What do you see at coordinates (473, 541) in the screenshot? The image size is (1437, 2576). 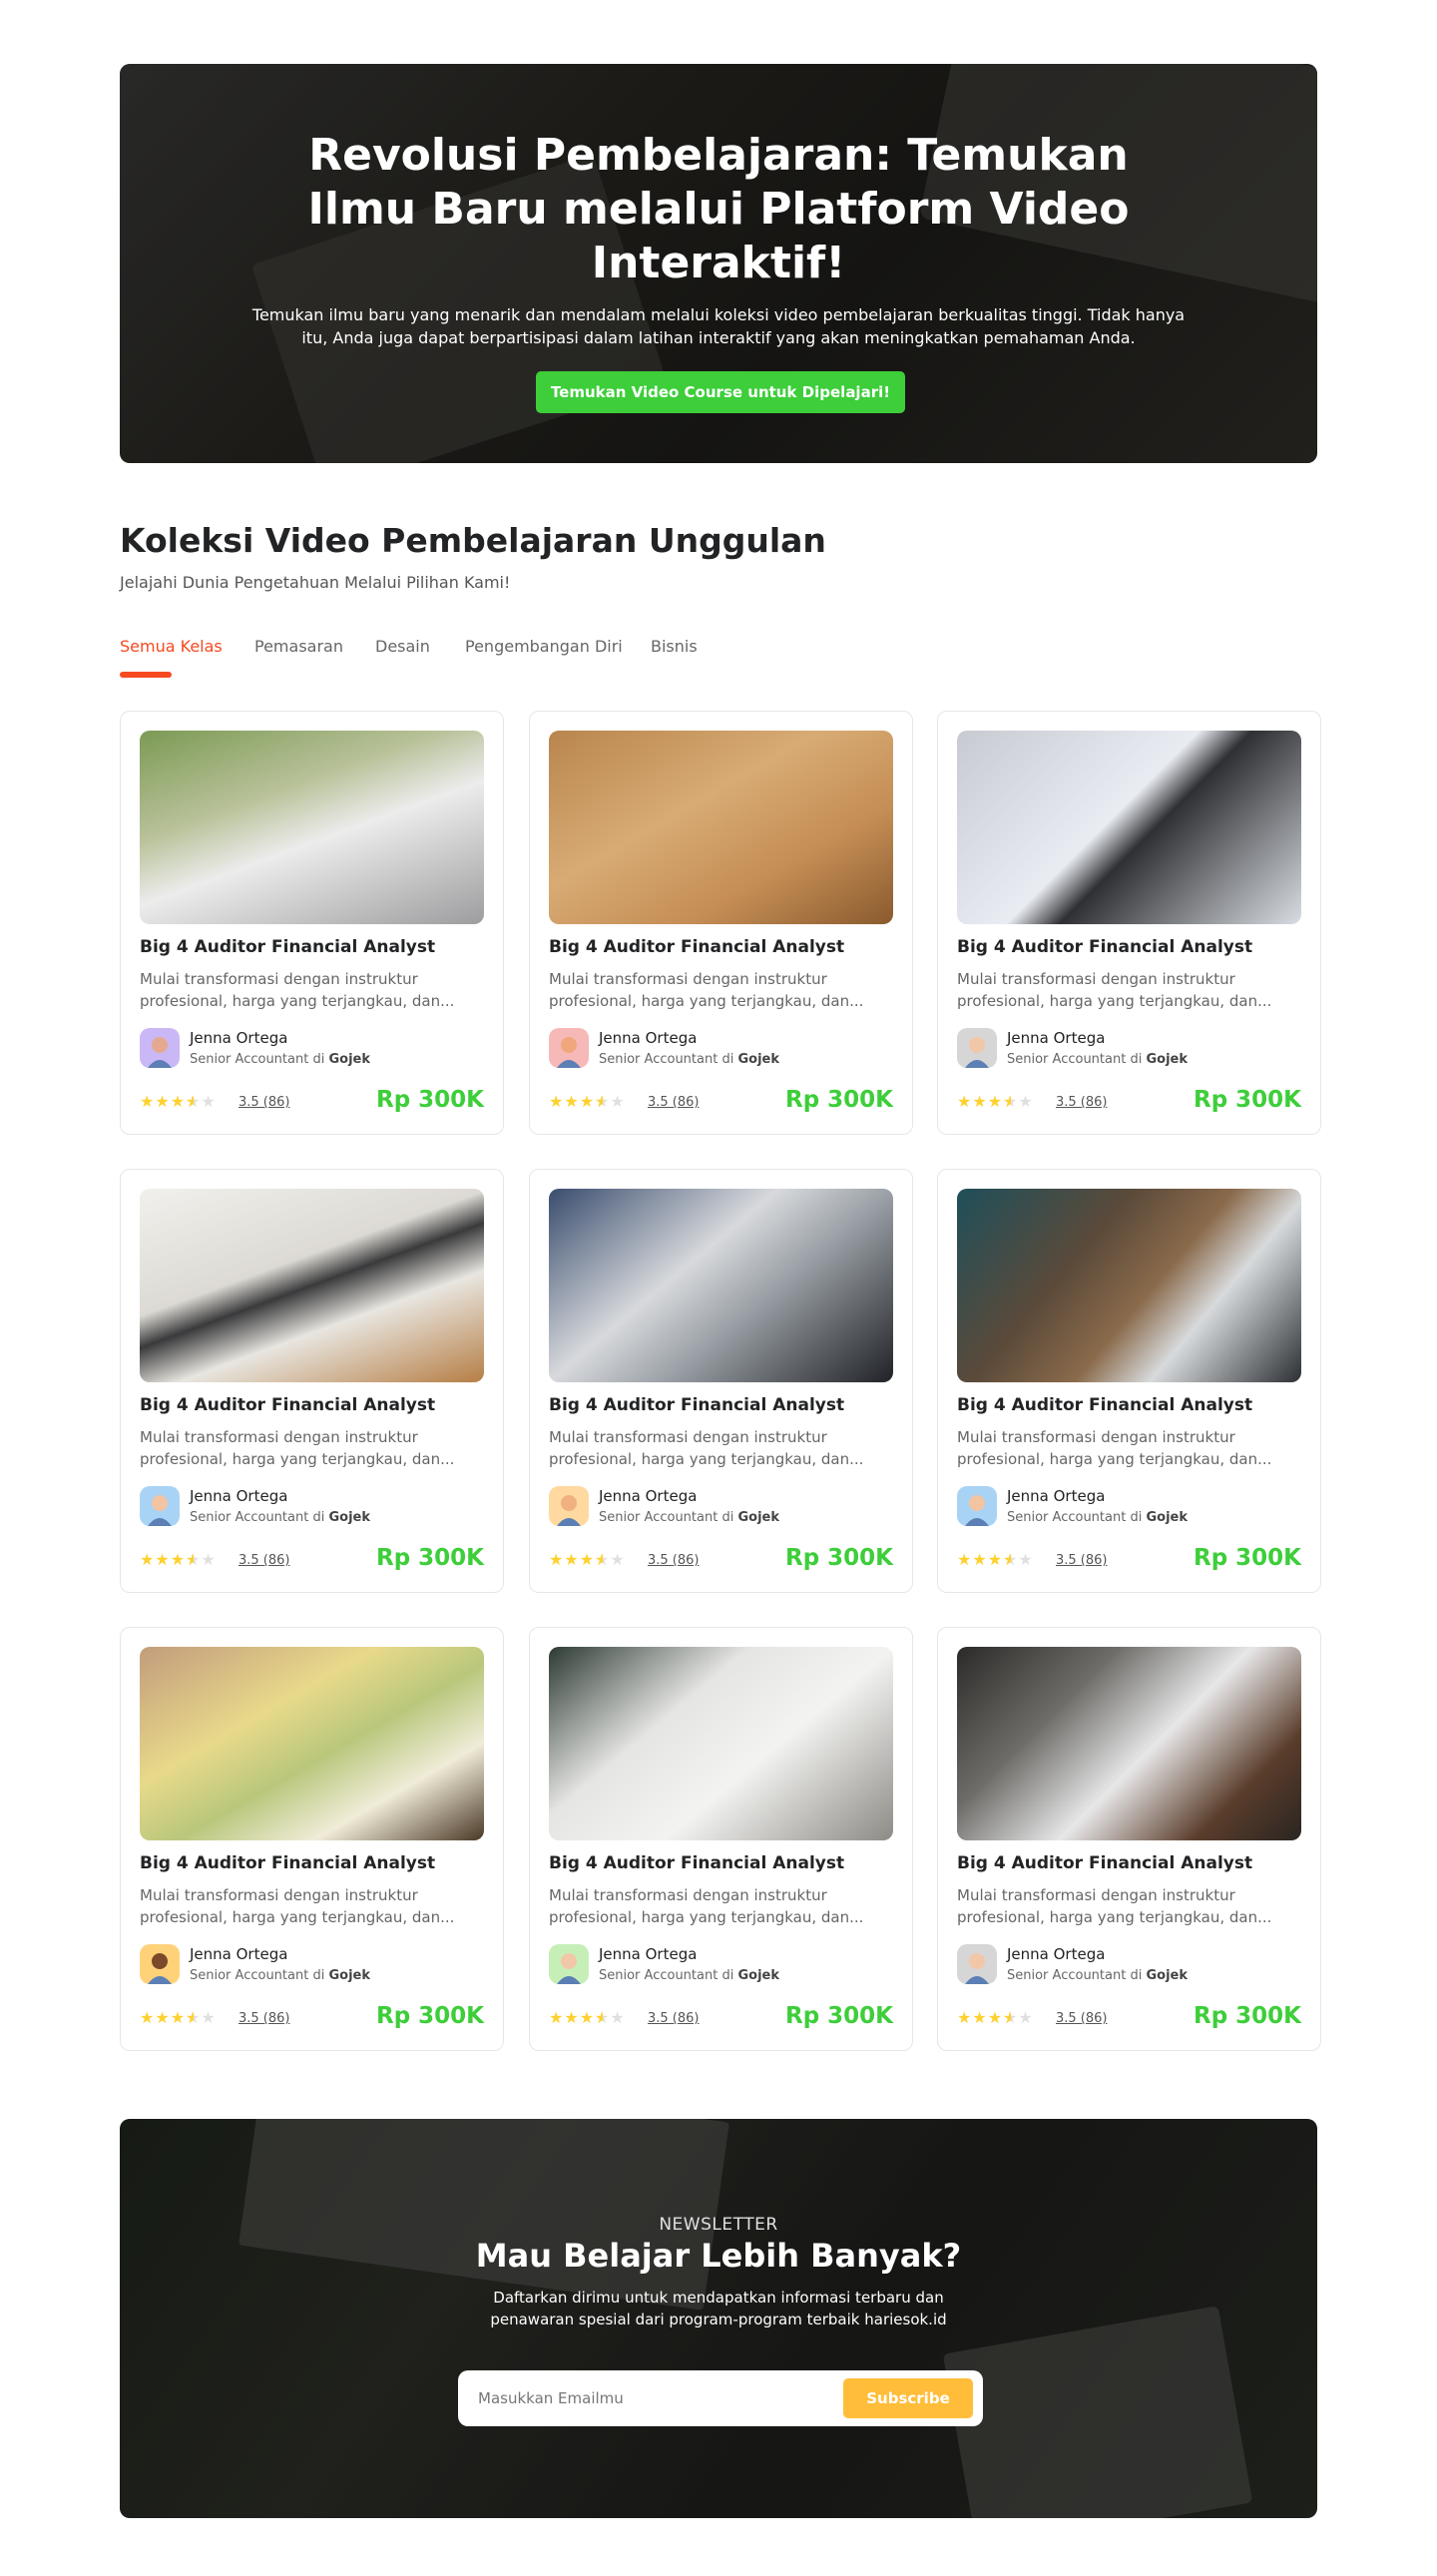 I see `collection-title: Koleksi Video Pembelajaran Unggulan` at bounding box center [473, 541].